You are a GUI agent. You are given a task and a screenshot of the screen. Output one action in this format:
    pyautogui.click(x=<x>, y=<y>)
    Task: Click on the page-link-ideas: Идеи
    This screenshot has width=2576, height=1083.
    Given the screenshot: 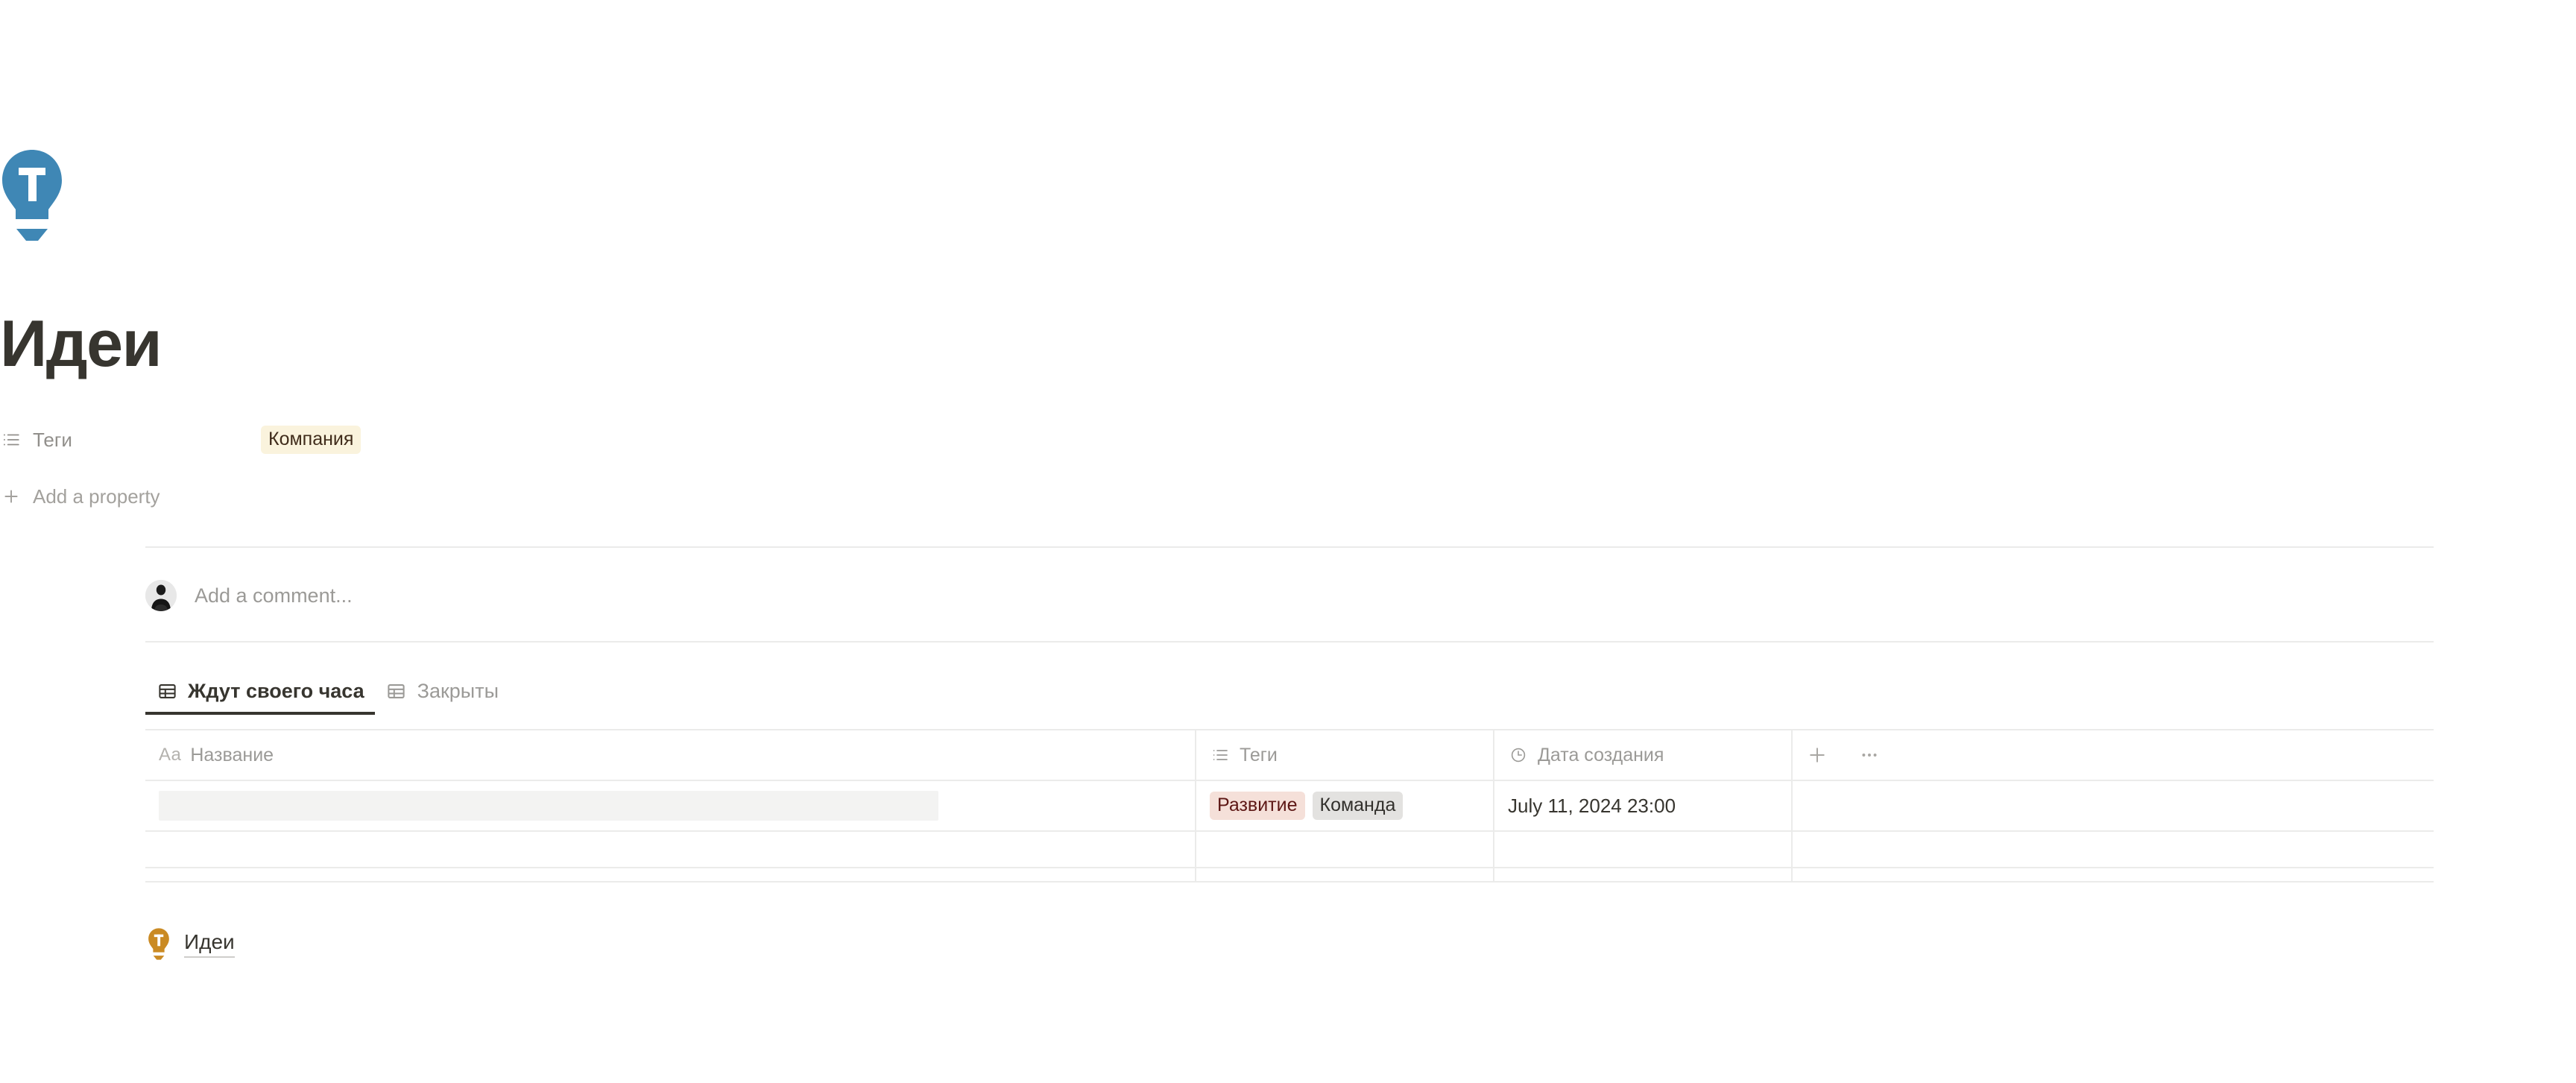 What is the action you would take?
    pyautogui.click(x=190, y=944)
    